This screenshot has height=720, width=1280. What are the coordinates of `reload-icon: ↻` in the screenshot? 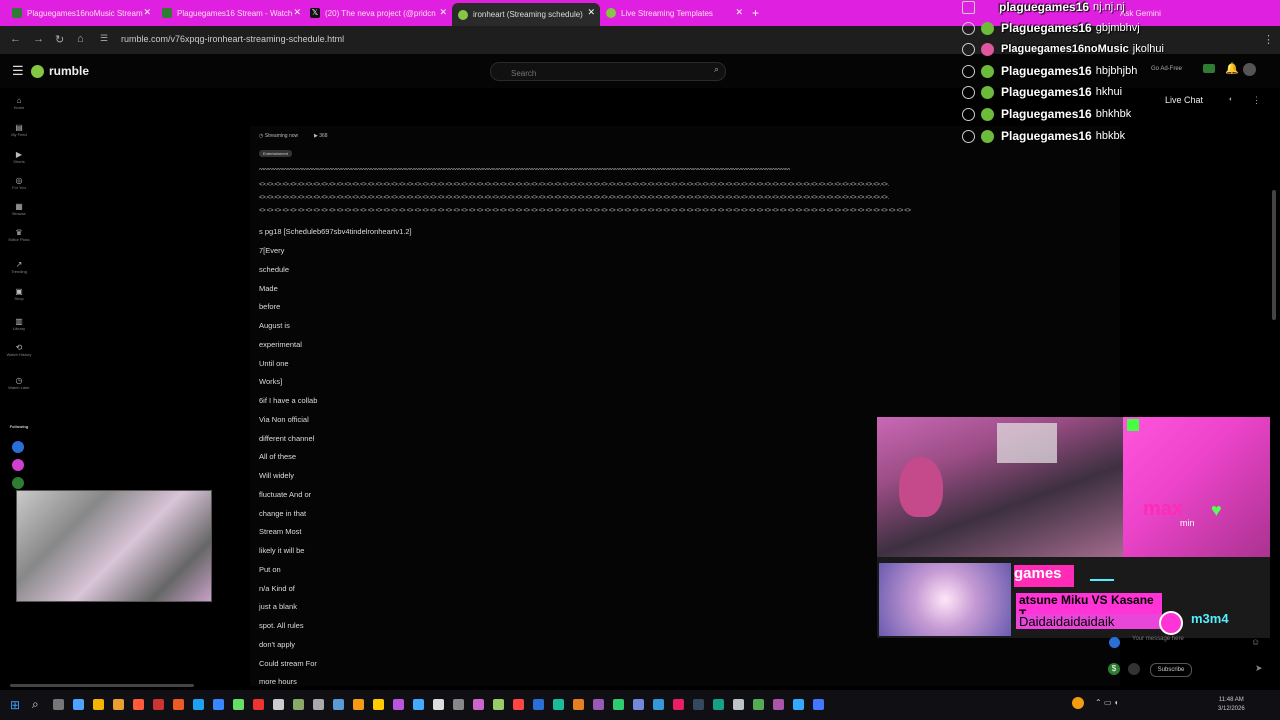 It's located at (59, 39).